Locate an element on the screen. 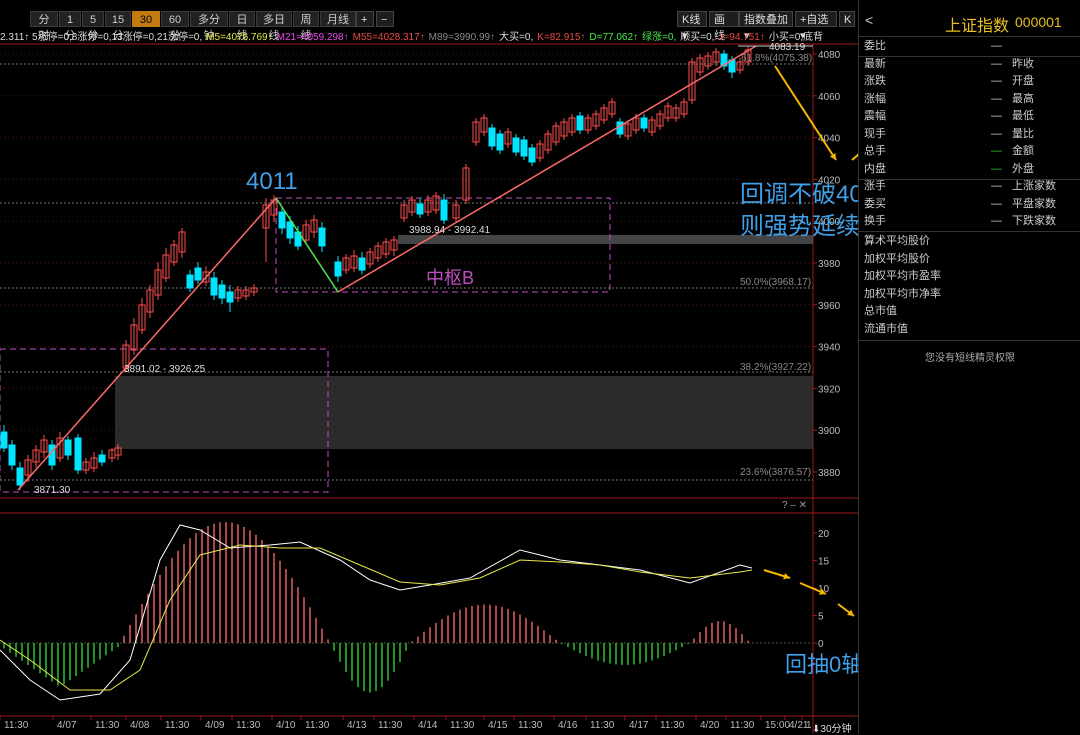  add-favorite-button: +自选 ▾ is located at coordinates (816, 26).